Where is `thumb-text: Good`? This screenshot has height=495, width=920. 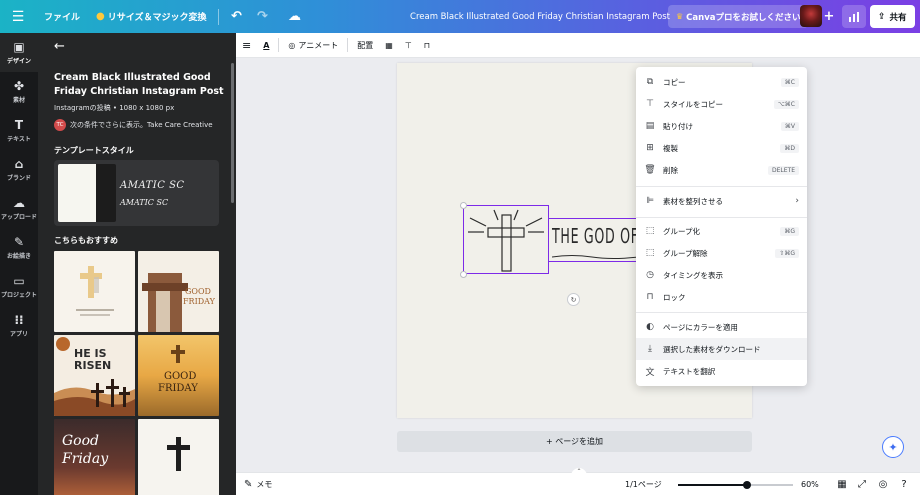
thumb-text: Good is located at coordinates (81, 441).